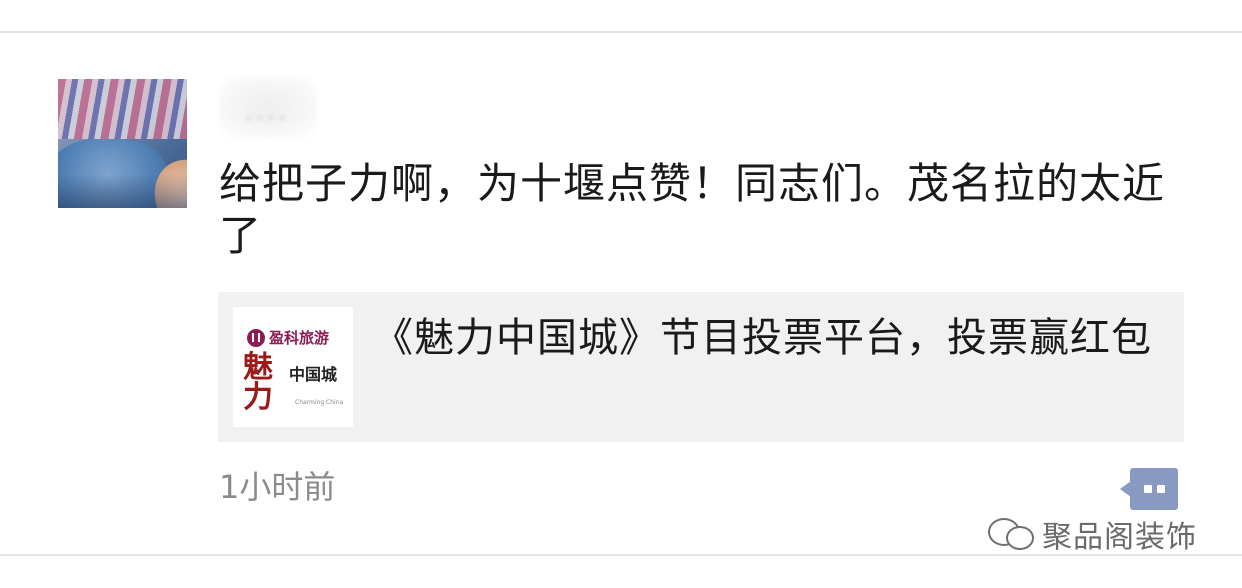  I want to click on comment-button, so click(1149, 489).